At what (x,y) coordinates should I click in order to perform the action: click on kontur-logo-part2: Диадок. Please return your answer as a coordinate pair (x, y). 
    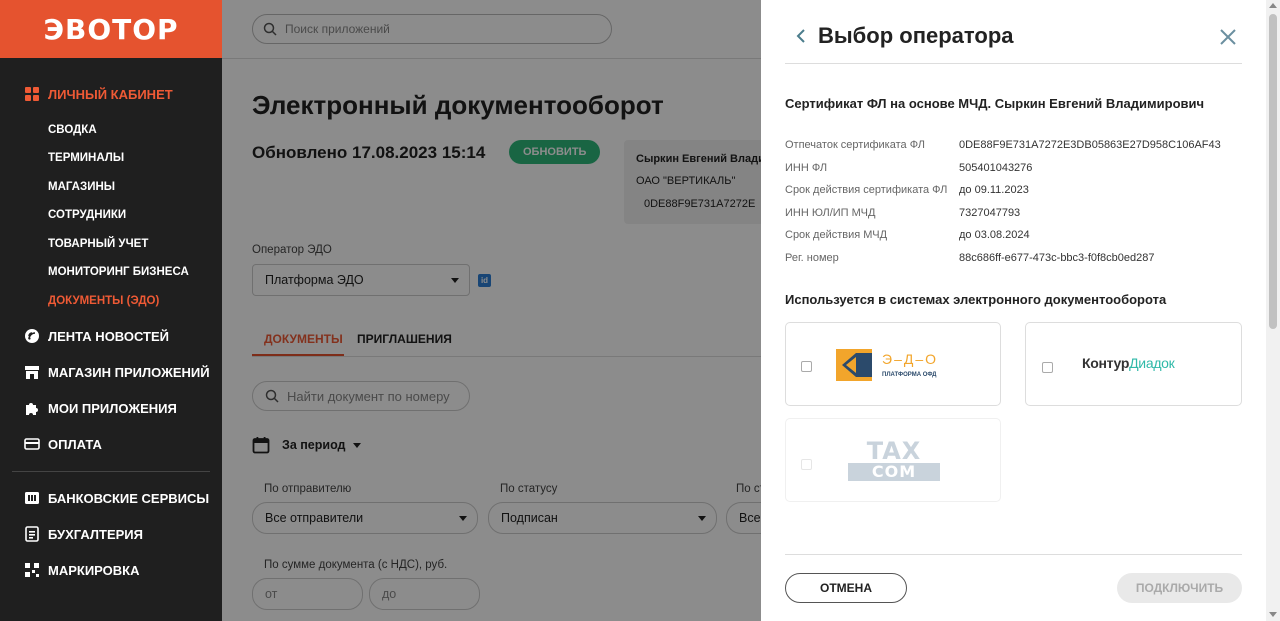
    Looking at the image, I should click on (1152, 363).